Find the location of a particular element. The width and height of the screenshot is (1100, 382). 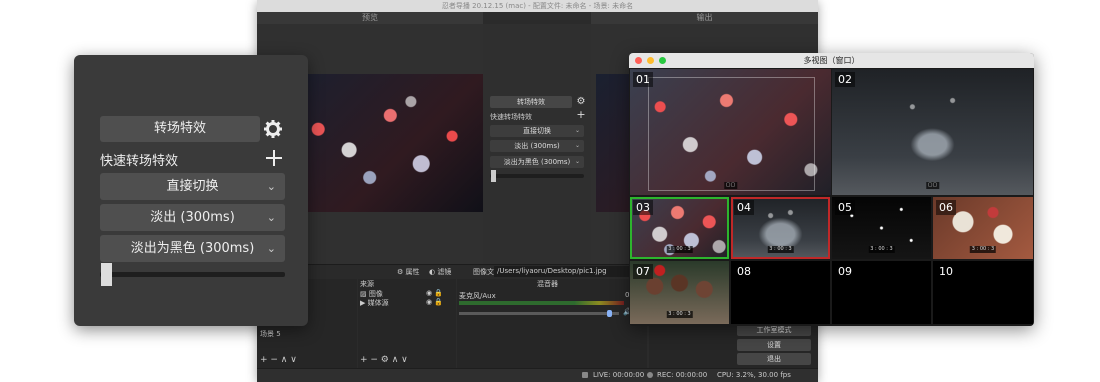

status-rec: REC: 00:00:00 is located at coordinates (682, 375).